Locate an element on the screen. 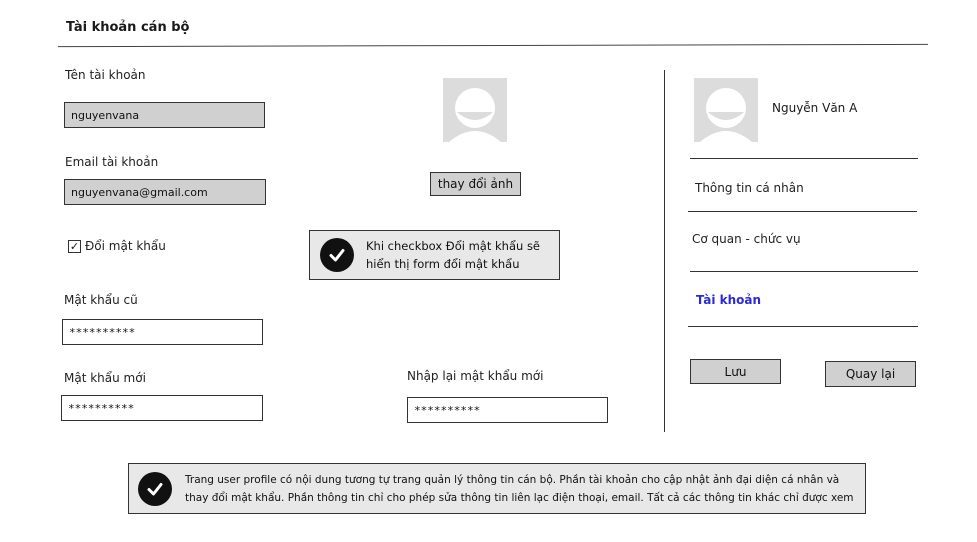 The width and height of the screenshot is (977, 542). new-password-label: Mật khẩu mới is located at coordinates (105, 378).